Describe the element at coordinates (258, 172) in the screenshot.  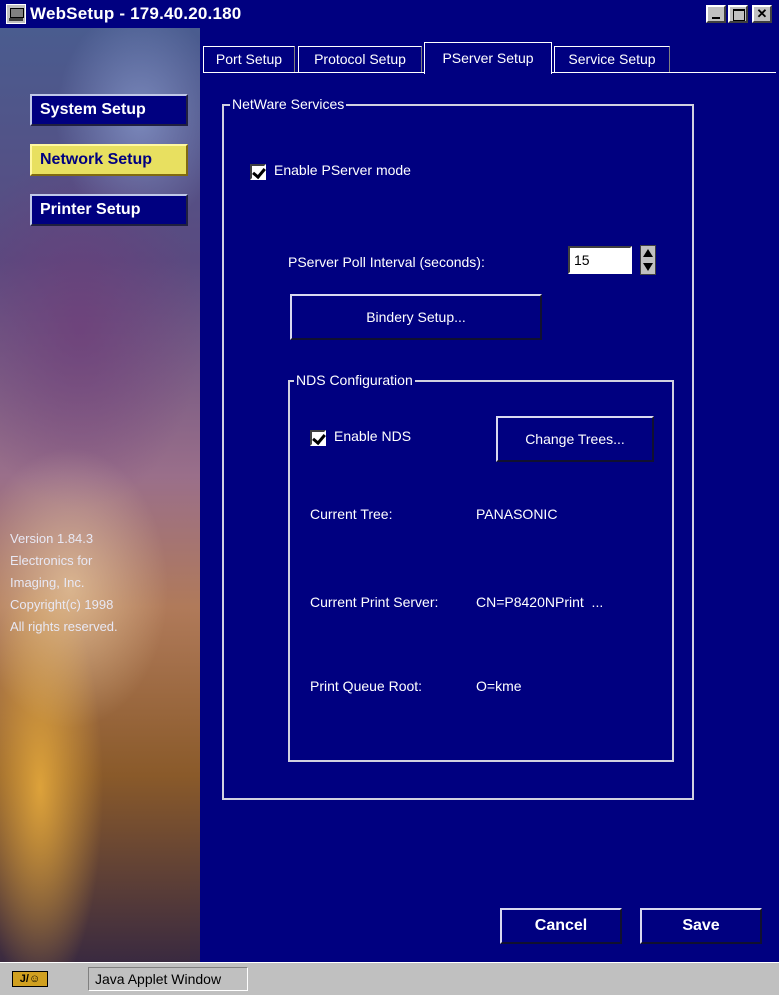
I see `enable-pserver-checkbox` at that location.